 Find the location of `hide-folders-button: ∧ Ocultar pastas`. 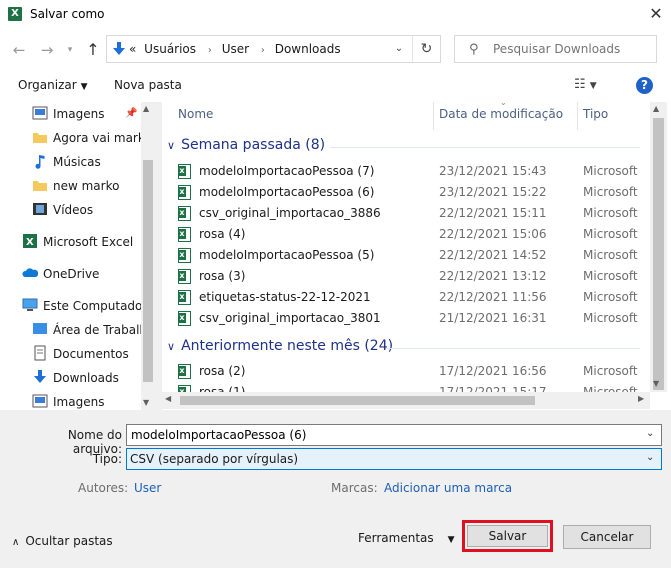

hide-folders-button: ∧ Ocultar pastas is located at coordinates (62, 541).